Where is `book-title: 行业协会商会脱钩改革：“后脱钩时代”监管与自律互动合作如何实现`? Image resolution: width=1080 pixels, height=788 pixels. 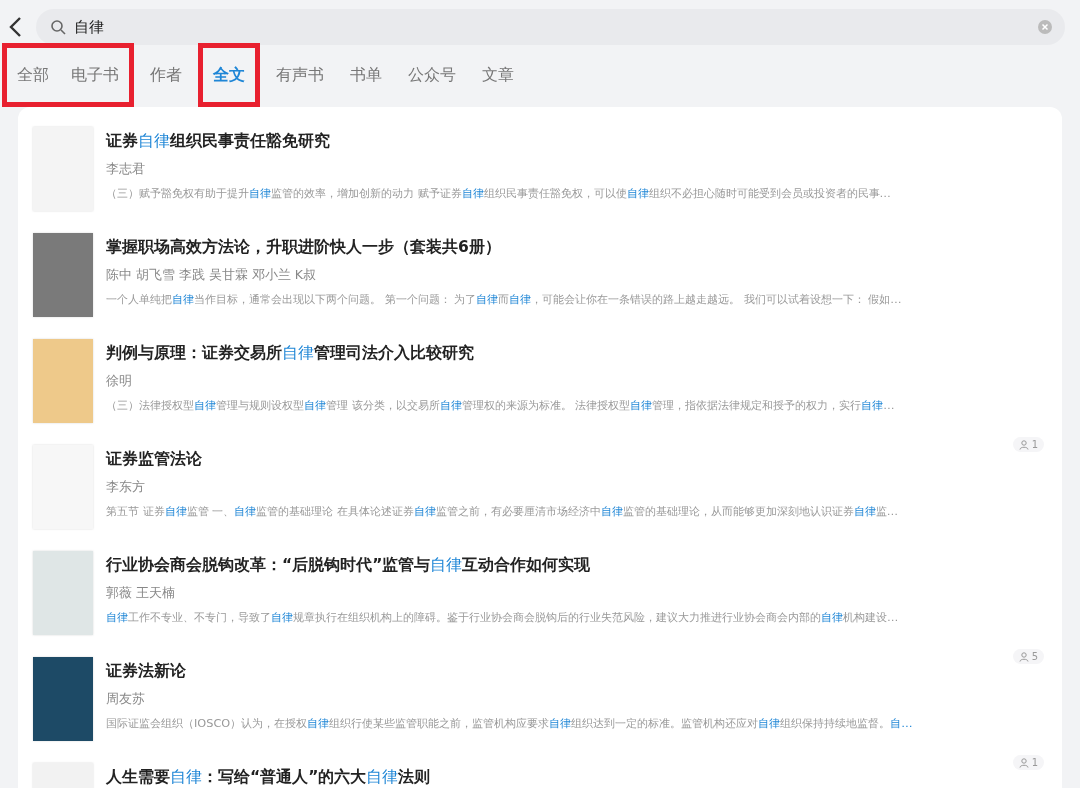 book-title: 行业协会商会脱钩改革：“后脱钩时代”监管与自律互动合作如何实现 is located at coordinates (574, 565).